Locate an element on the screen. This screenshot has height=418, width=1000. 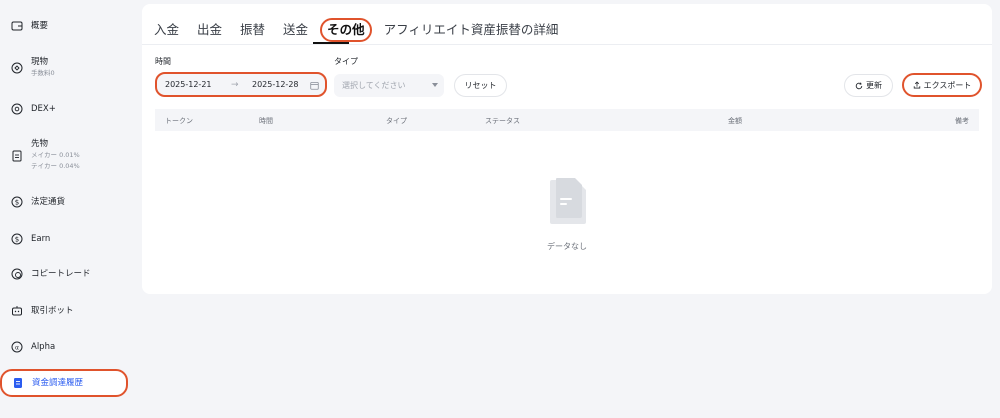
refresh-icon is located at coordinates (859, 85).